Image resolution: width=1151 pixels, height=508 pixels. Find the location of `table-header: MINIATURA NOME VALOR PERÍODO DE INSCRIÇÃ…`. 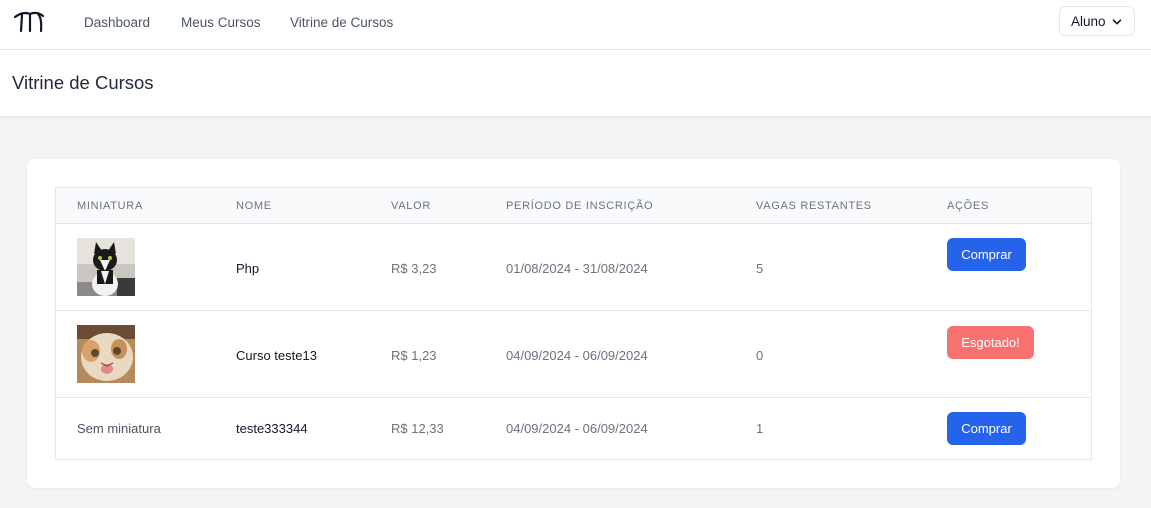

table-header: MINIATURA NOME VALOR PERÍODO DE INSCRIÇÃ… is located at coordinates (573, 206).